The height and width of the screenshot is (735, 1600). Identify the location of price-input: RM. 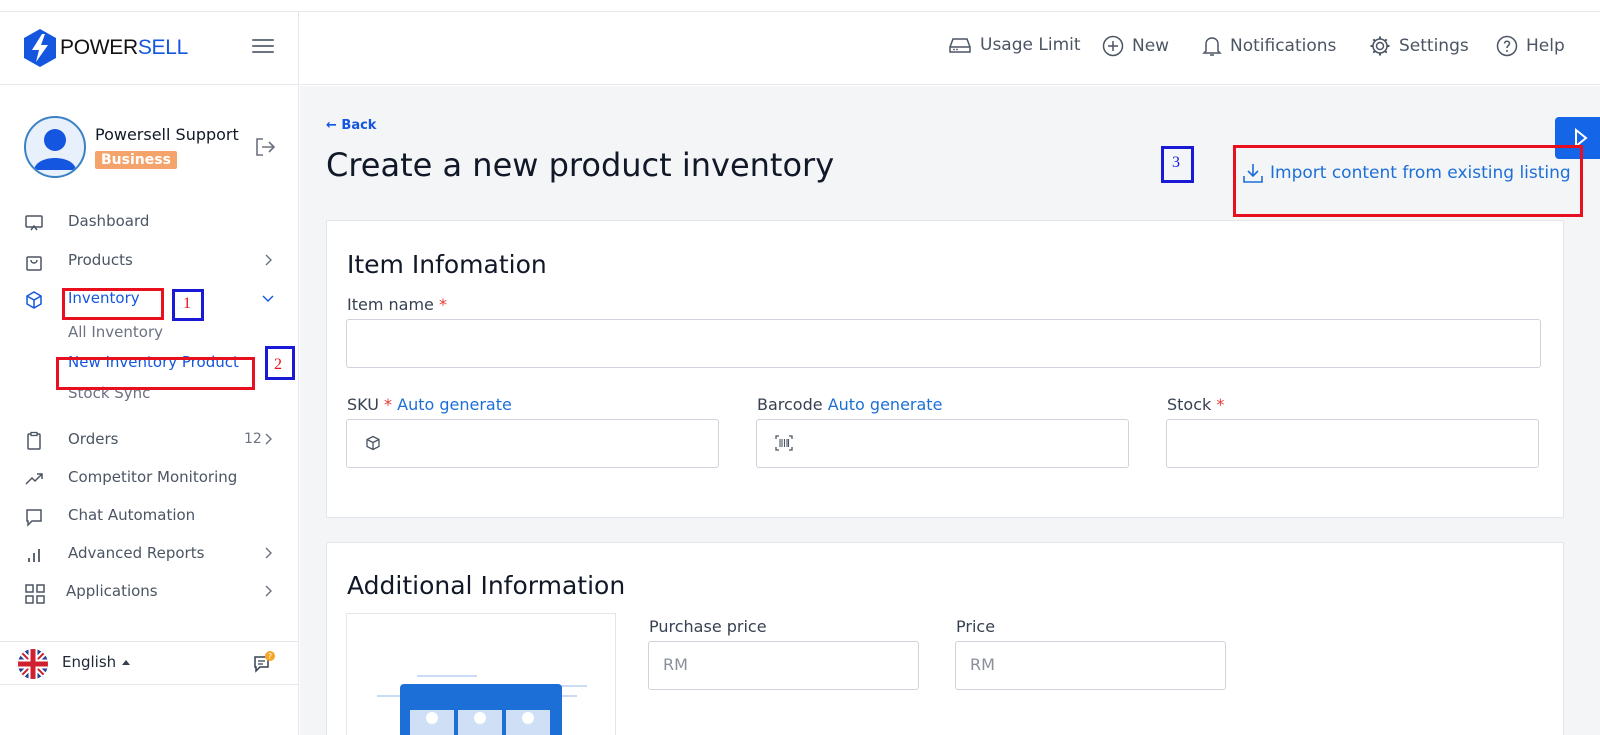
(1090, 665).